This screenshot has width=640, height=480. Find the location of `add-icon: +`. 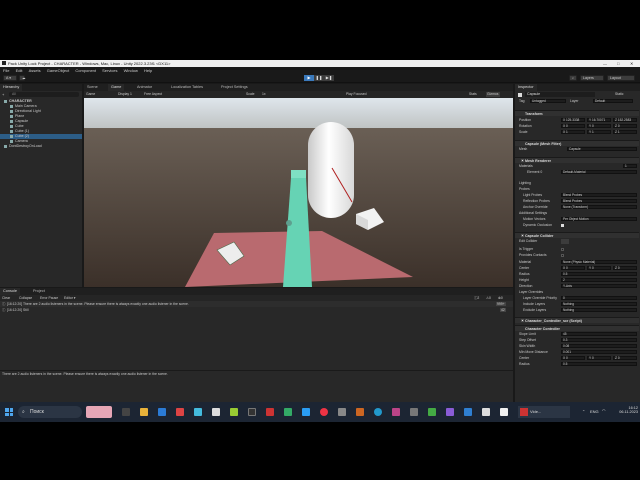

add-icon: + is located at coordinates (4, 94).